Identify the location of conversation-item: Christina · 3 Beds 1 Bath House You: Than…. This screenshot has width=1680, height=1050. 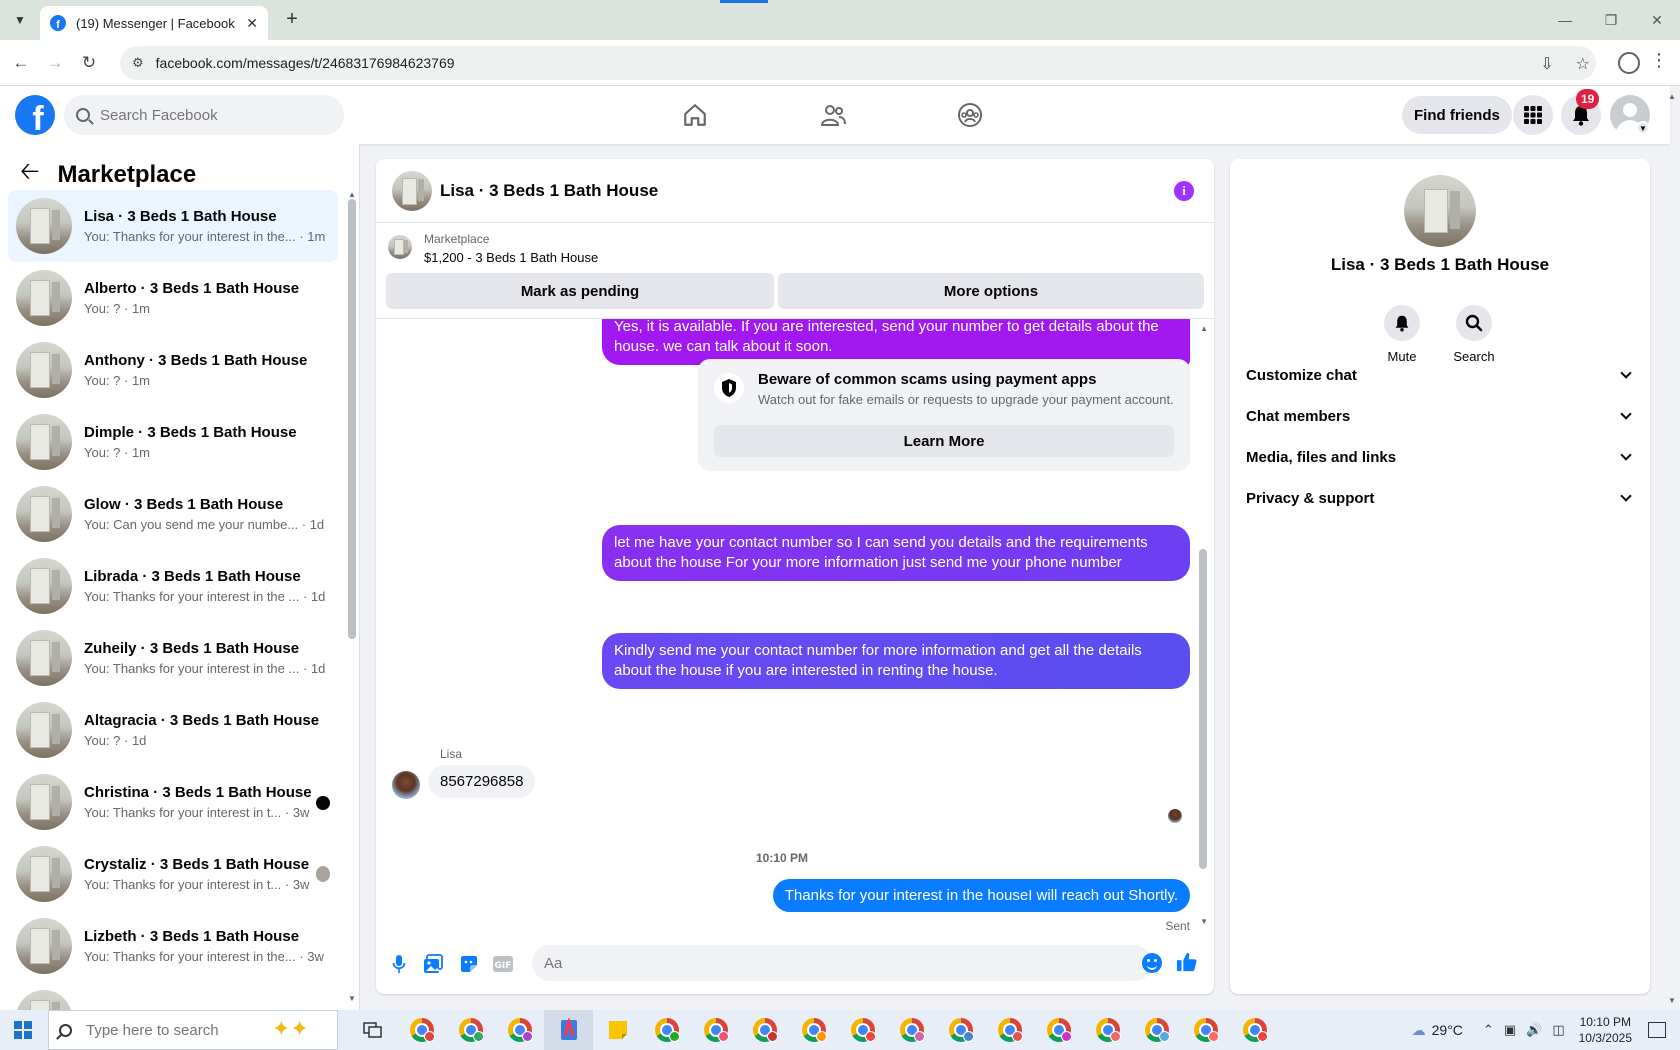
(173, 802).